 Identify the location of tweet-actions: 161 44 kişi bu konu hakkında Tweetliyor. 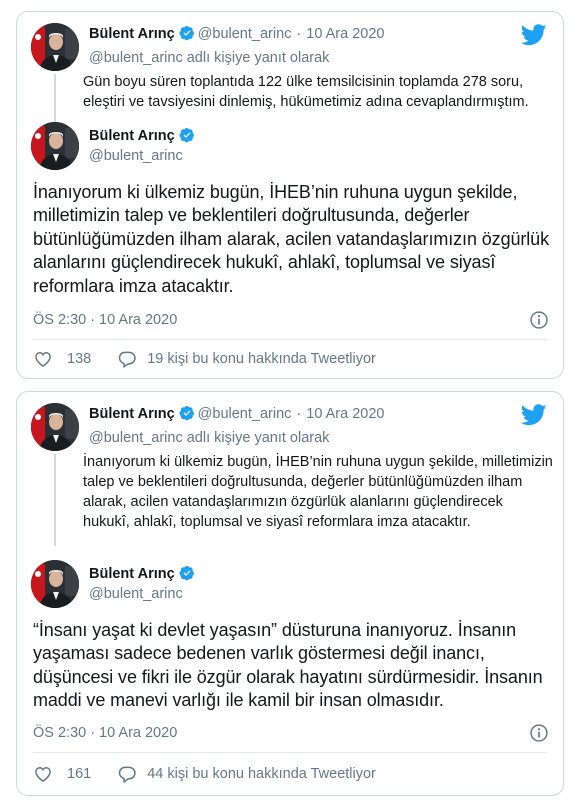
(204, 774).